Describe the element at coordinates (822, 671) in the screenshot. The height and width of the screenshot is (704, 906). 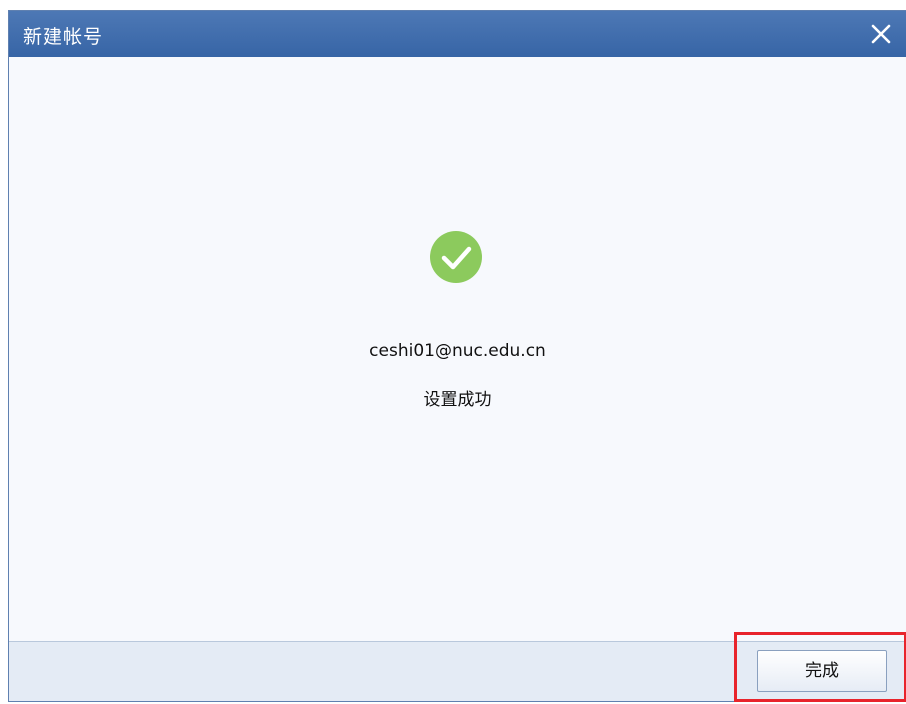
I see `finish-button: 完成` at that location.